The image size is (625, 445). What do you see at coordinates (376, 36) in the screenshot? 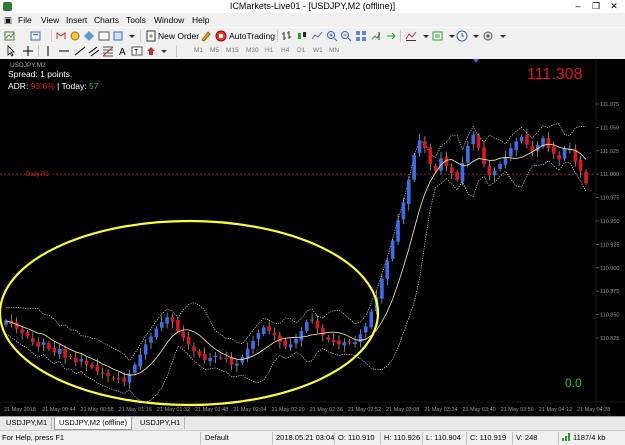
I see `chart-shift-icon` at bounding box center [376, 36].